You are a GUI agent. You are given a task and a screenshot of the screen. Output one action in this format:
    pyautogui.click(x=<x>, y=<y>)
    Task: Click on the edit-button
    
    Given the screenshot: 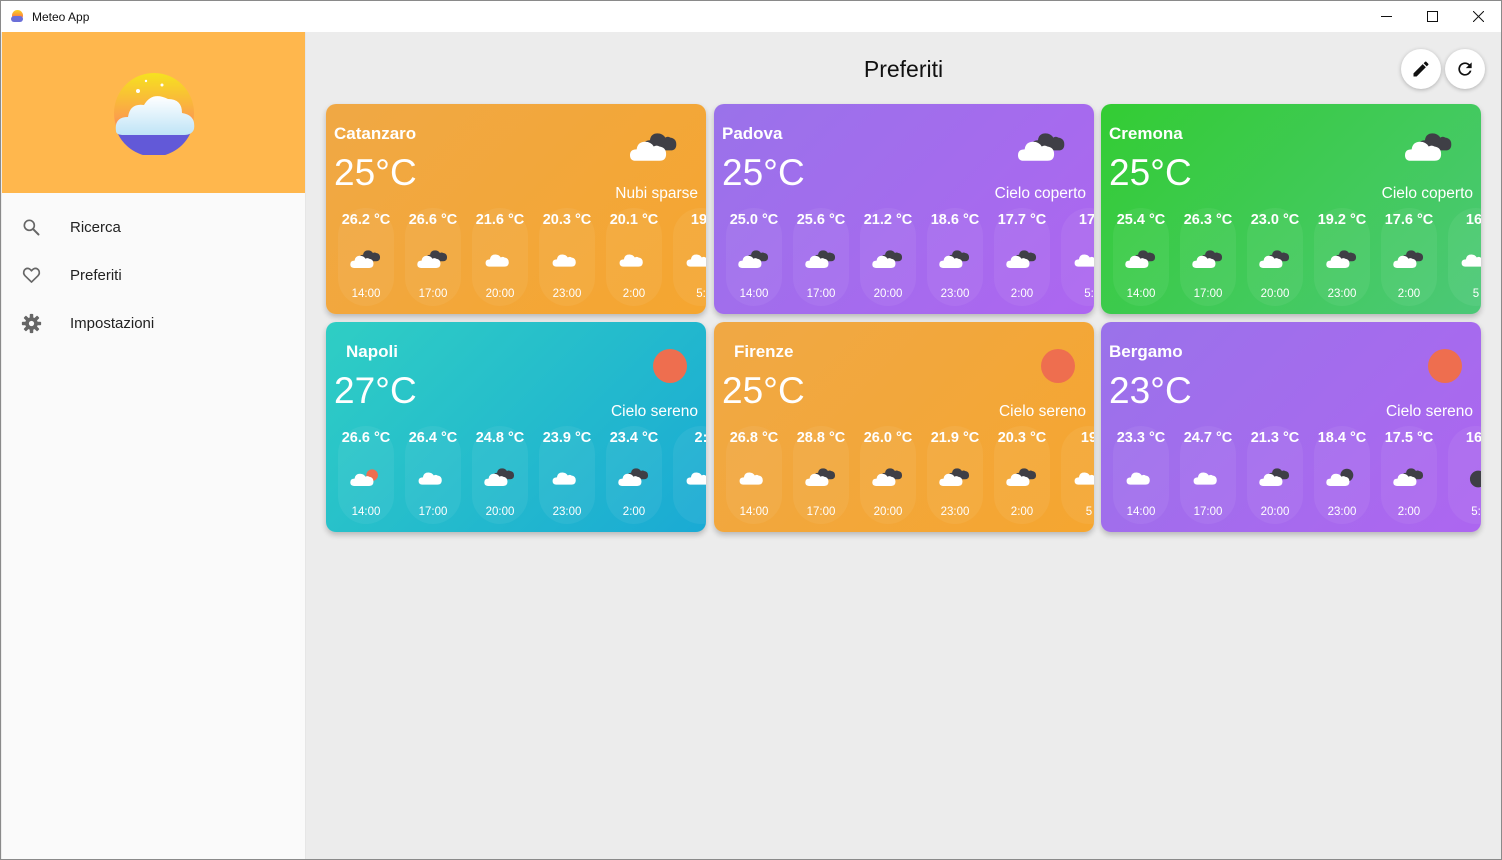 What is the action you would take?
    pyautogui.click(x=1421, y=69)
    